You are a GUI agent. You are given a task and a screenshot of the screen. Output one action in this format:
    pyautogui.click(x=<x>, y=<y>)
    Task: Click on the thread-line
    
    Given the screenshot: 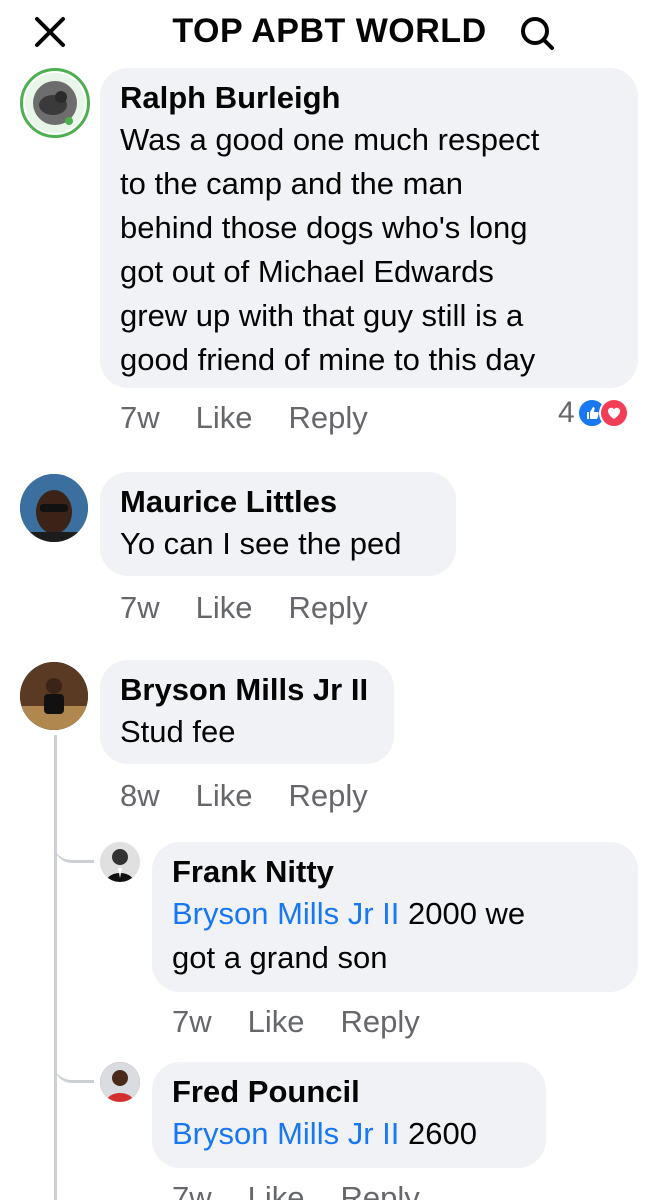 What is the action you would take?
    pyautogui.click(x=55, y=967)
    